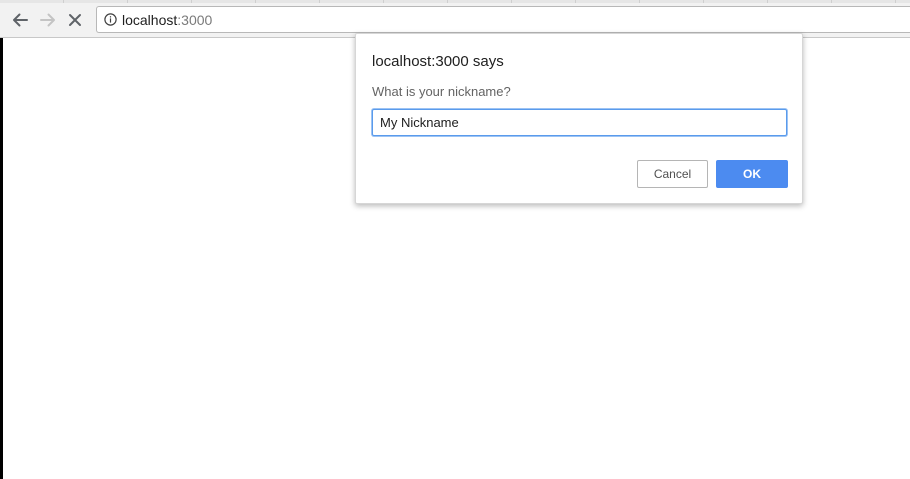  I want to click on arrow-right-icon, so click(47, 20).